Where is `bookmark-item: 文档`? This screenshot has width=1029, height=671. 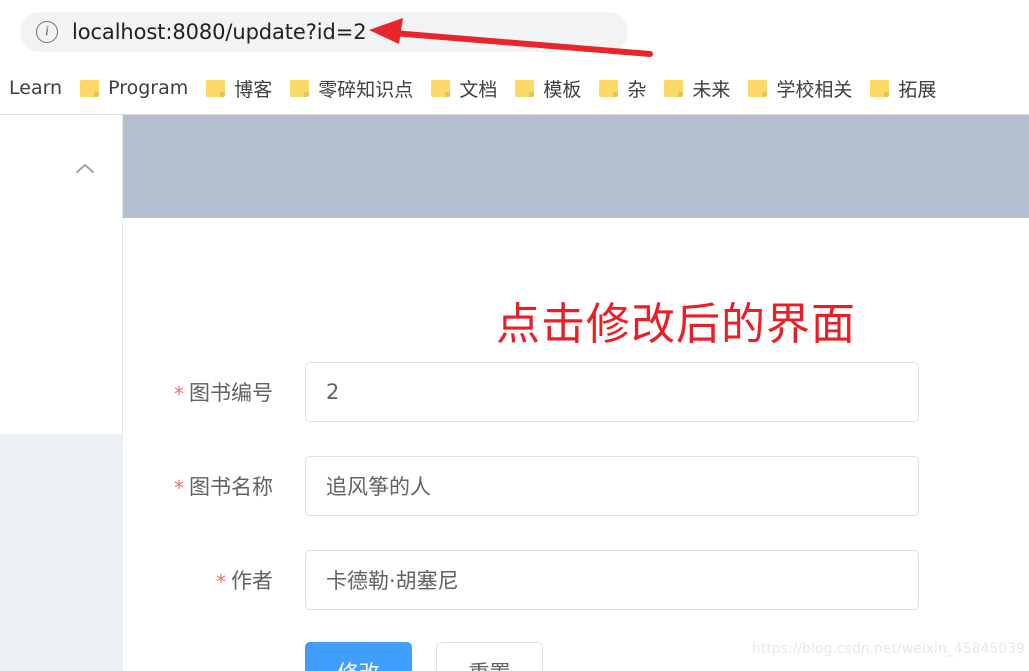 bookmark-item: 文档 is located at coordinates (464, 88).